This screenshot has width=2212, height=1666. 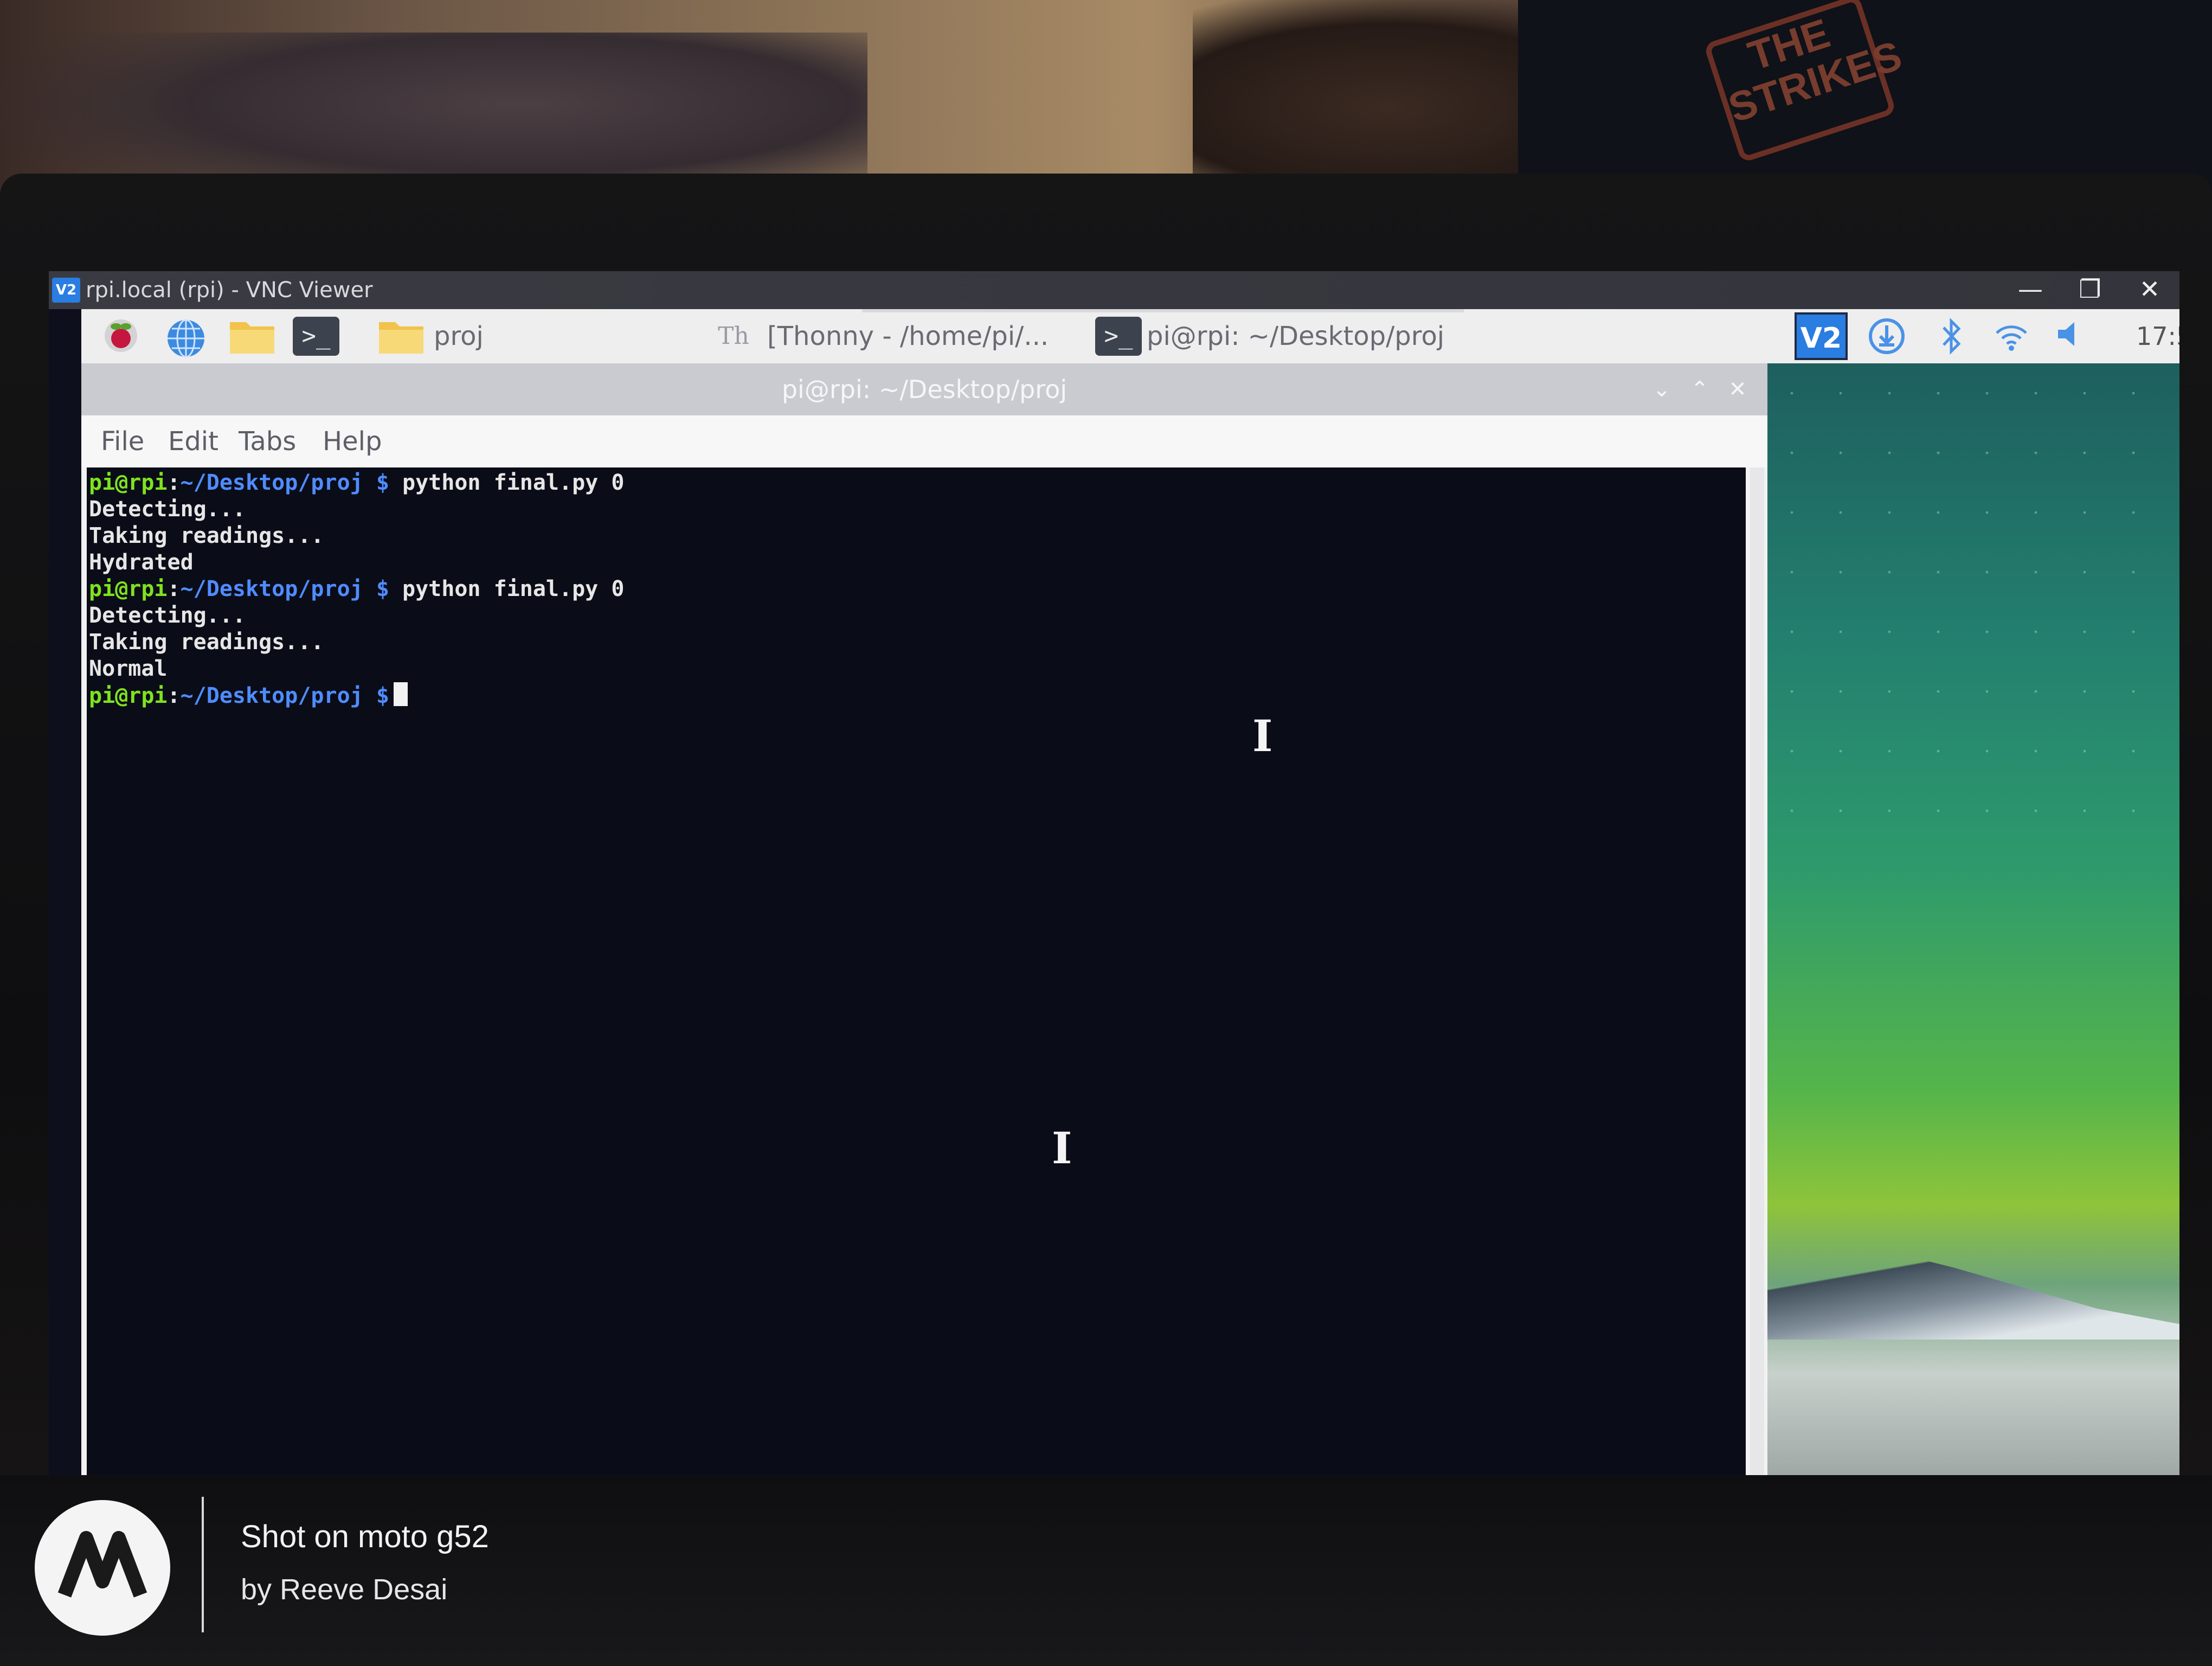 I want to click on terminal-output-line: Normal, so click(x=128, y=668).